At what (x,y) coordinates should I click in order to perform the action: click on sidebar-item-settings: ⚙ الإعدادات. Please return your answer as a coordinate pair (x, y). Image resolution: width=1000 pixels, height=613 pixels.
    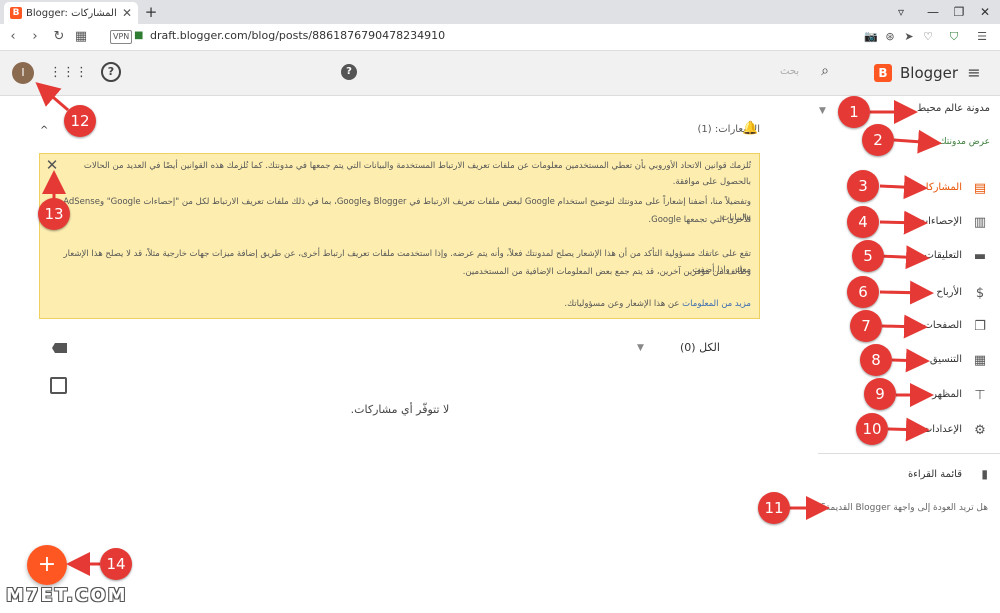
    Looking at the image, I should click on (905, 431).